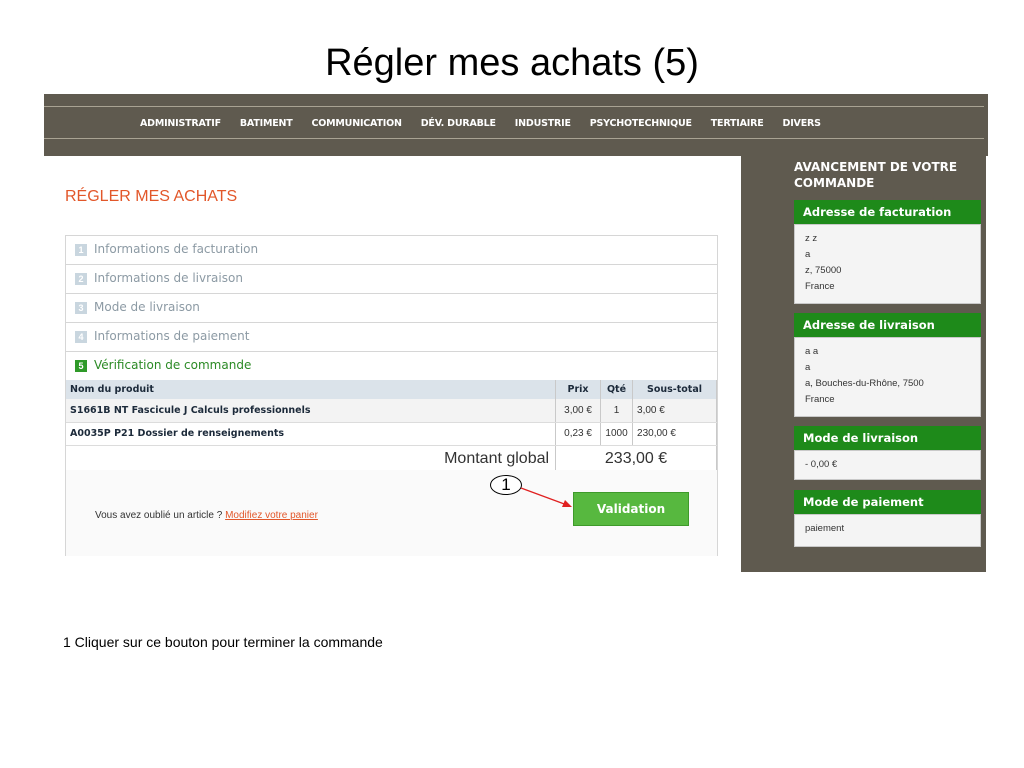 This screenshot has width=1024, height=768. What do you see at coordinates (176, 249) in the screenshot?
I see `step-label: Informations de facturation` at bounding box center [176, 249].